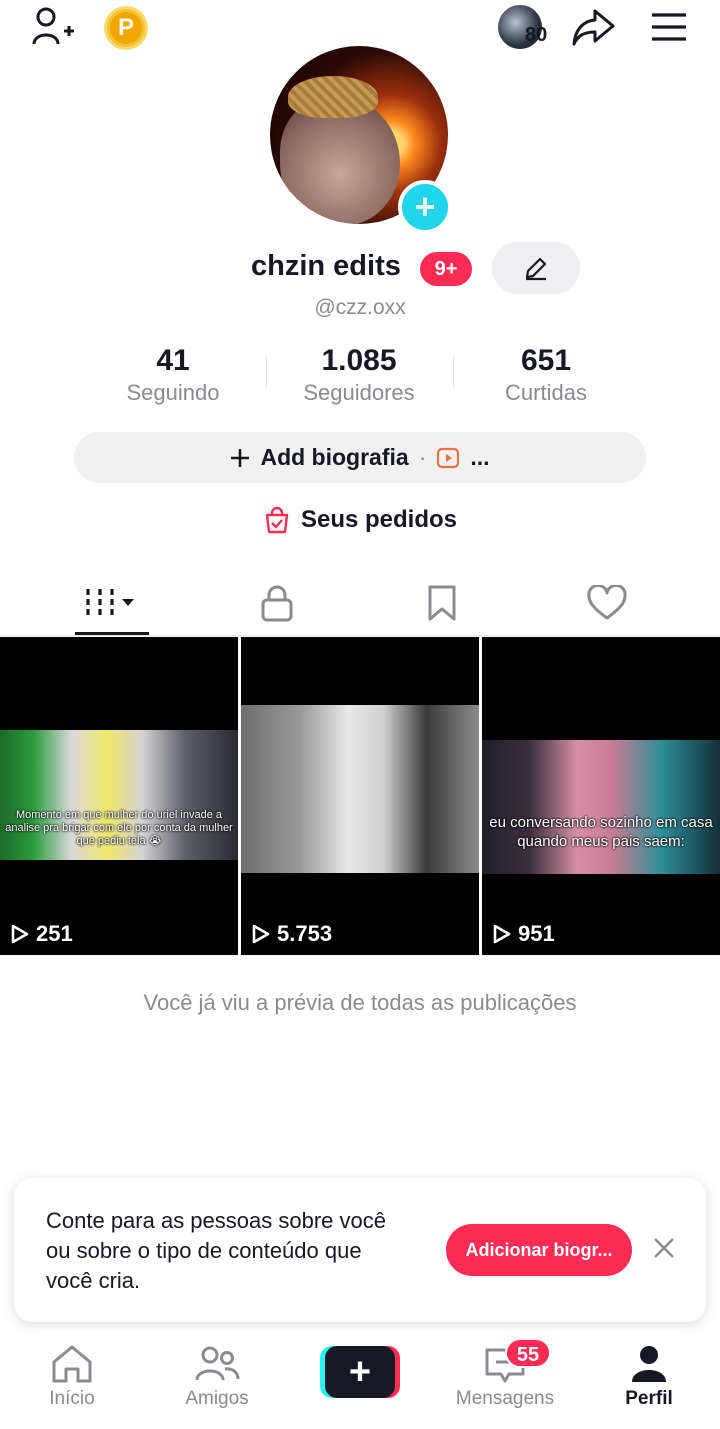  I want to click on avatar-hat, so click(333, 97).